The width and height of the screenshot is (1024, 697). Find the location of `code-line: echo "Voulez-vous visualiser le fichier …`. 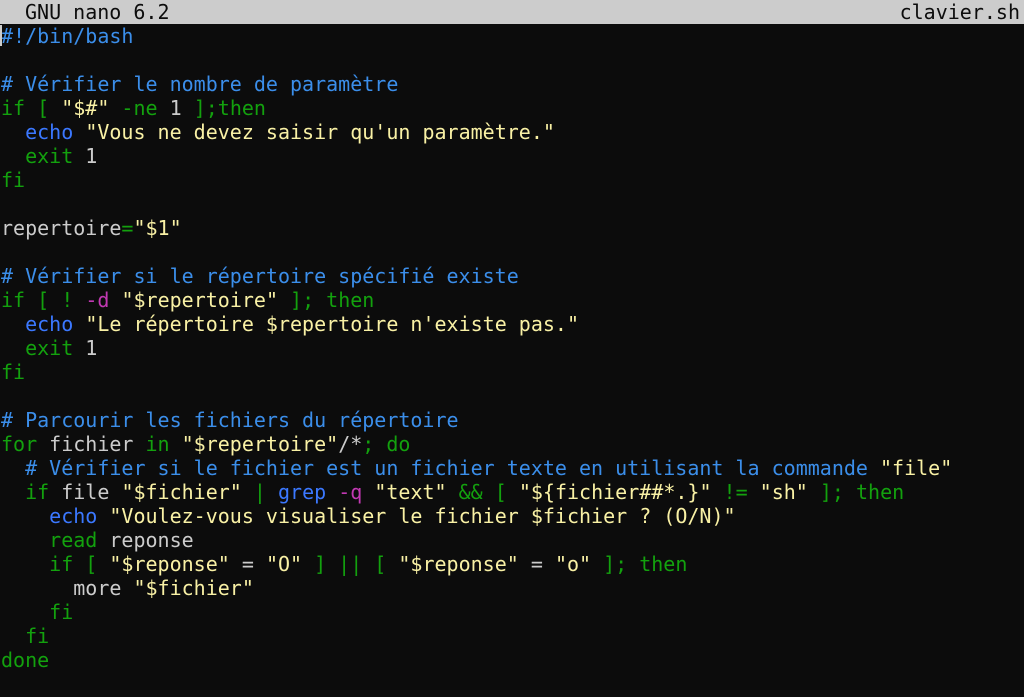

code-line: echo "Voulez-vous visualiser le fichier … is located at coordinates (512, 516).